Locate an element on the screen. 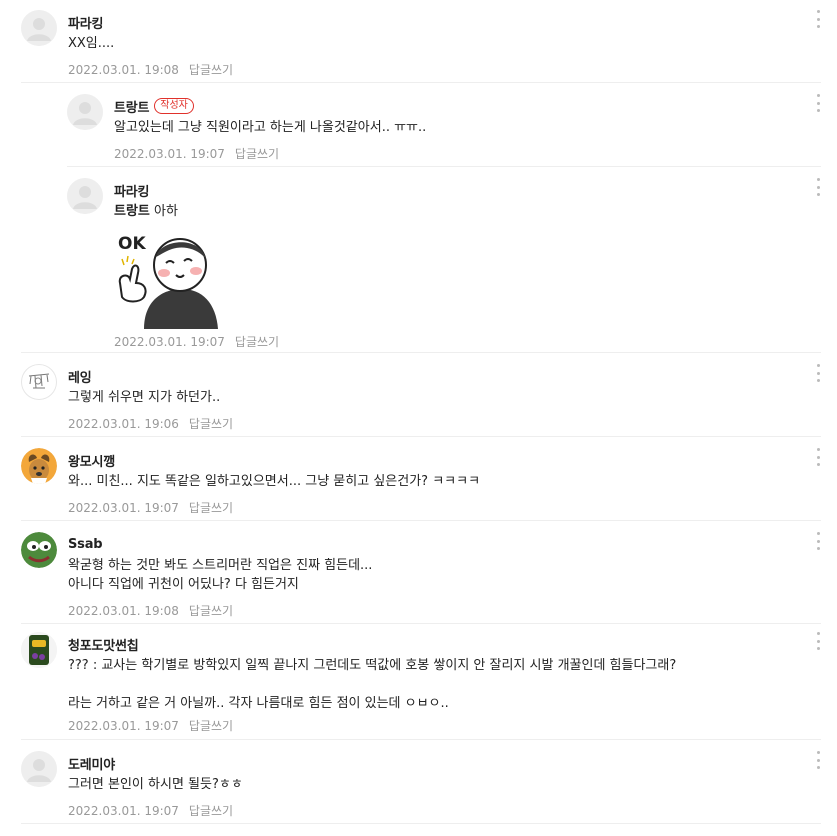 Image resolution: width=837 pixels, height=836 pixels. comment-text: 트랑트 아하 is located at coordinates (472, 211).